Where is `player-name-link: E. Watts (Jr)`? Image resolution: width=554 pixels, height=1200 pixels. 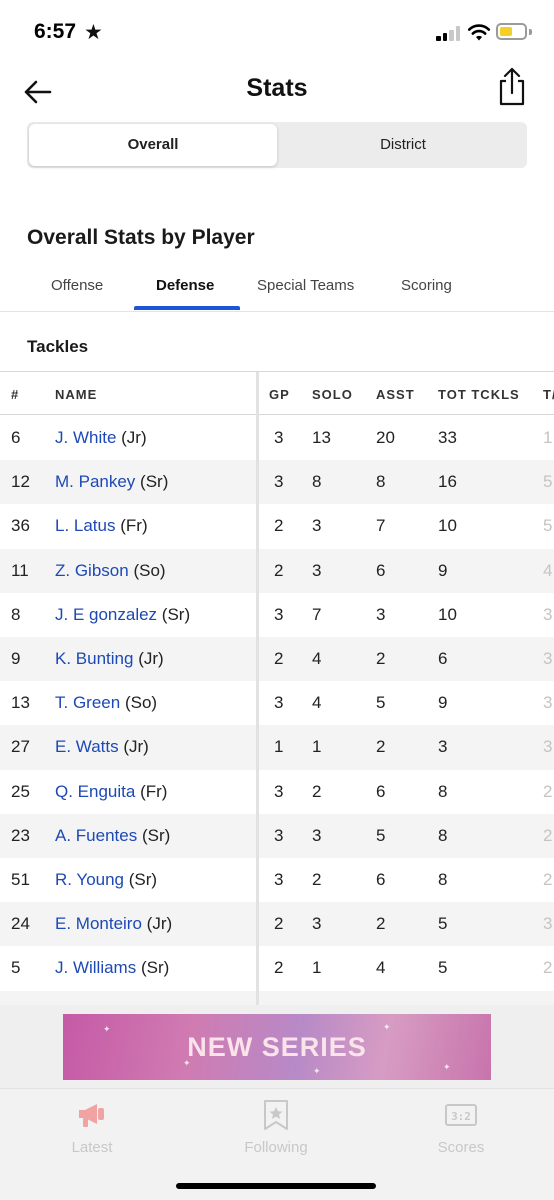
player-name-link: E. Watts (Jr) is located at coordinates (102, 747).